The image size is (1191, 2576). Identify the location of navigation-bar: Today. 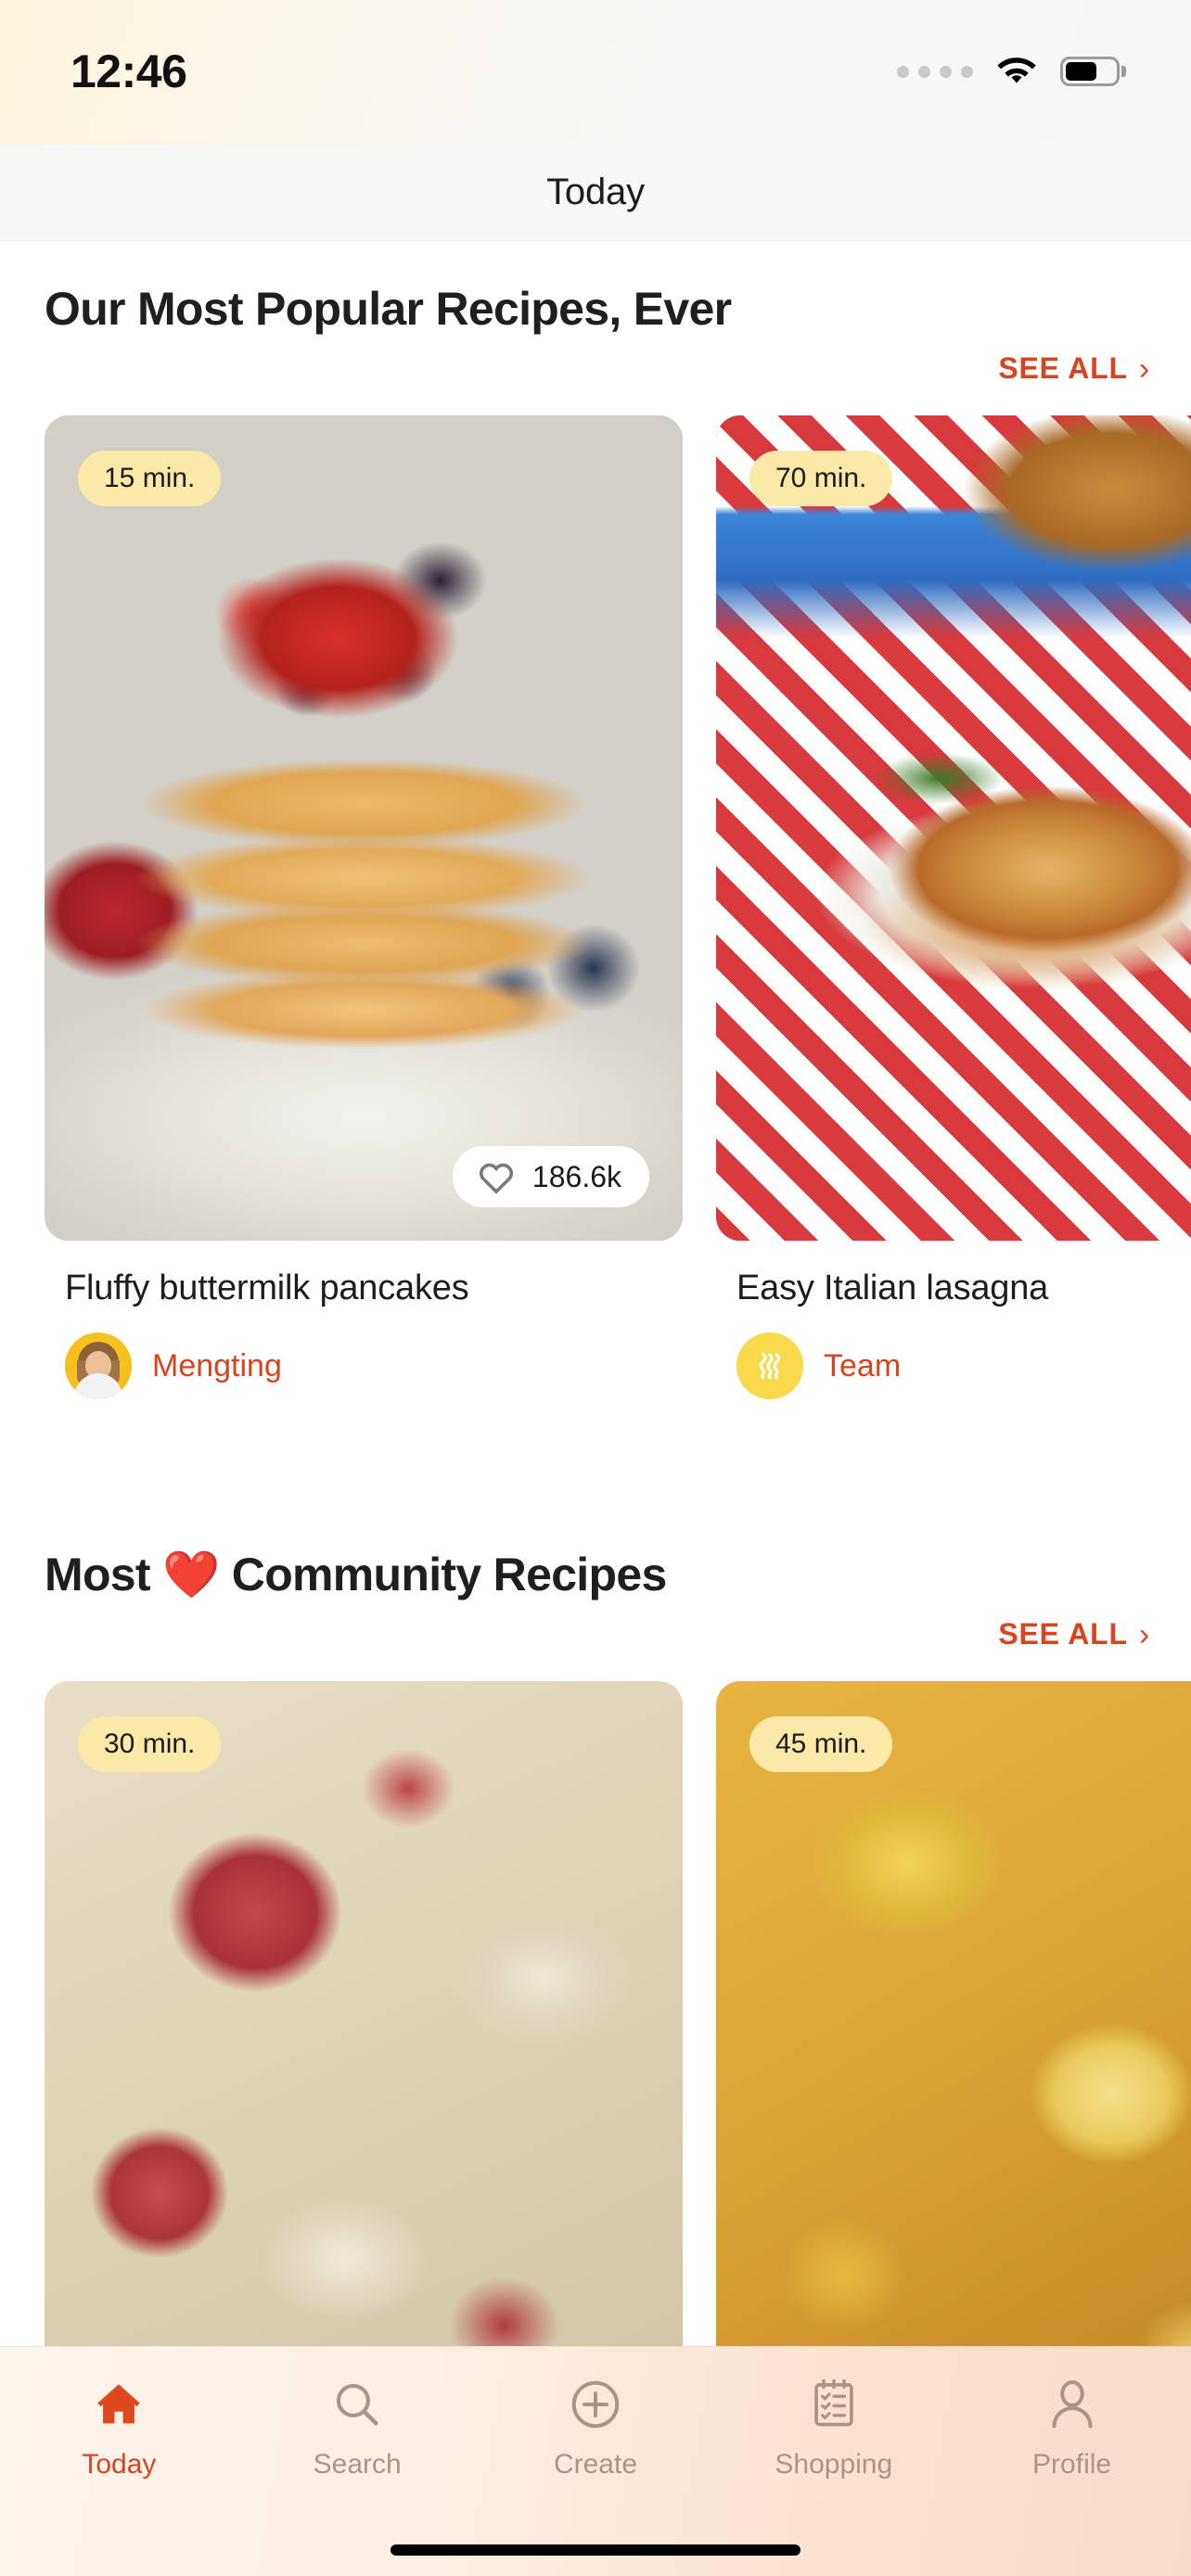
(595, 193).